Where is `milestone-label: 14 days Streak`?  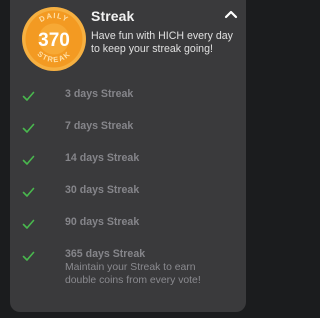
milestone-label: 14 days Streak is located at coordinates (102, 158).